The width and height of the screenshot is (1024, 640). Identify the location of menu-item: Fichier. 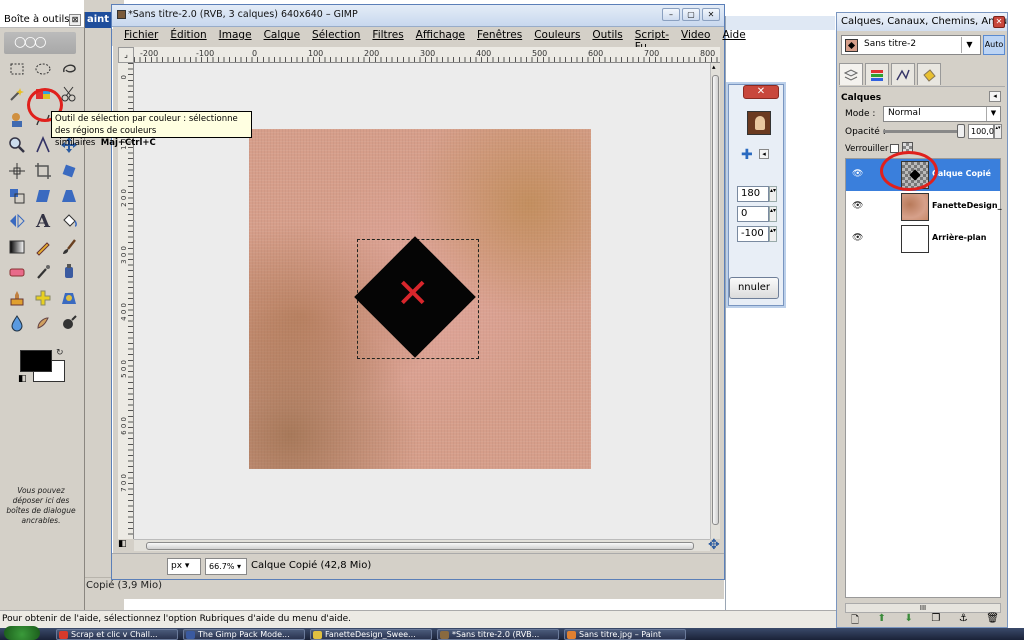
(141, 37).